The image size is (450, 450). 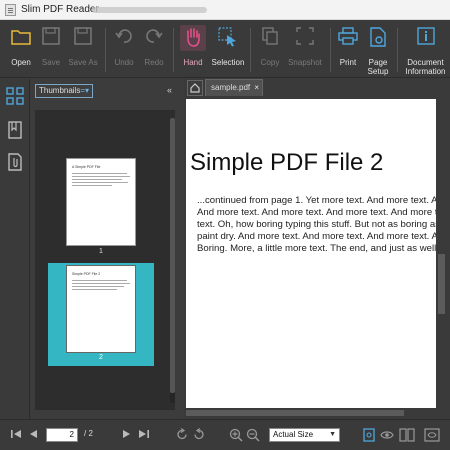 What do you see at coordinates (62, 435) in the screenshot?
I see `current-page-input: 2` at bounding box center [62, 435].